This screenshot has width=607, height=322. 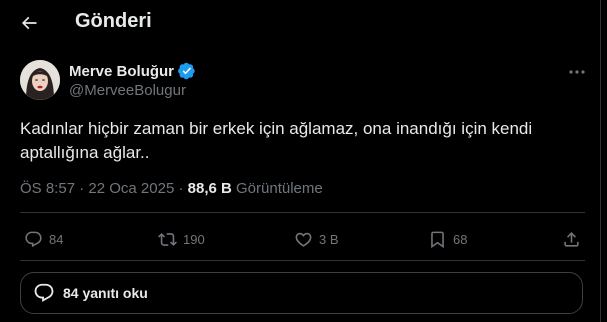 I want to click on post-date: 22 Oca 2025, so click(x=131, y=188).